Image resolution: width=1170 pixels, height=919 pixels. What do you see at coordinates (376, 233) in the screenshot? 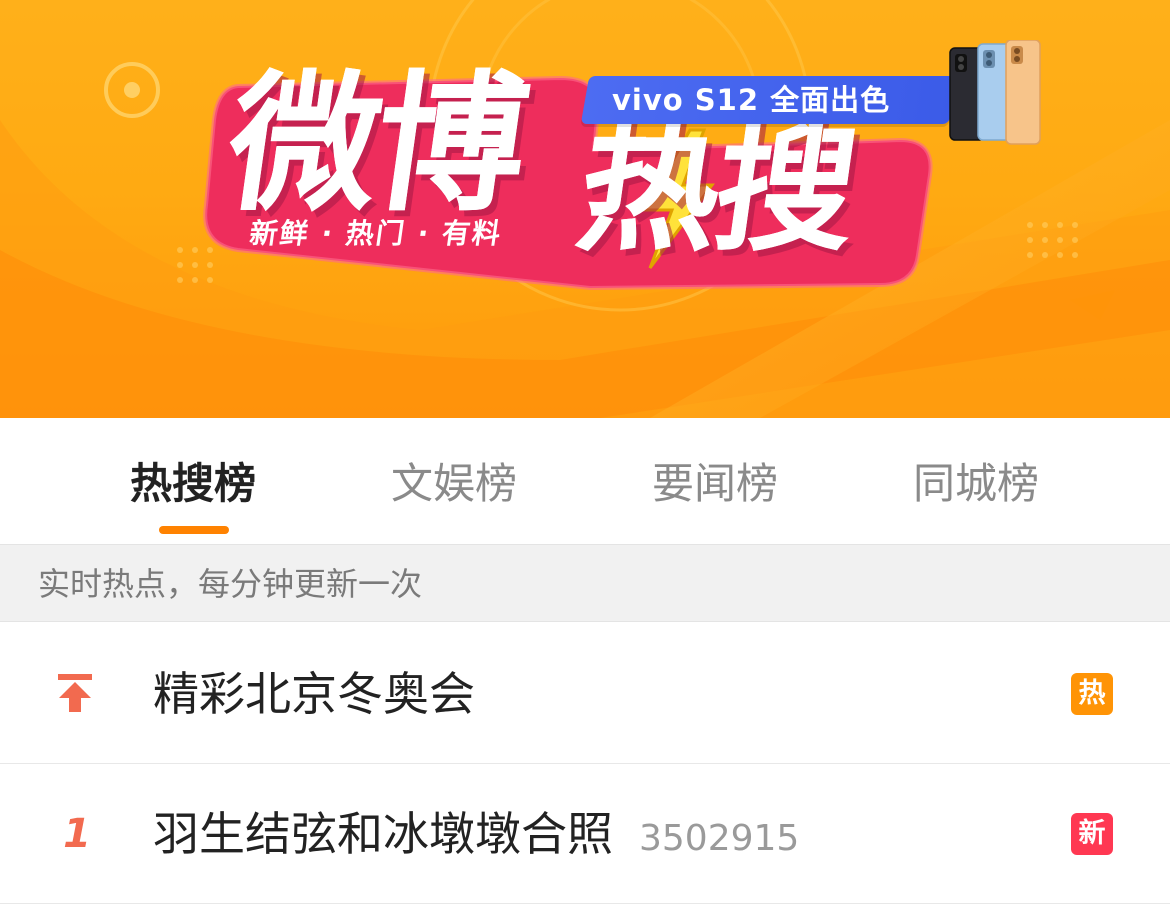
I see `banner-slogan: 新鲜 · 热门 · 有料` at bounding box center [376, 233].